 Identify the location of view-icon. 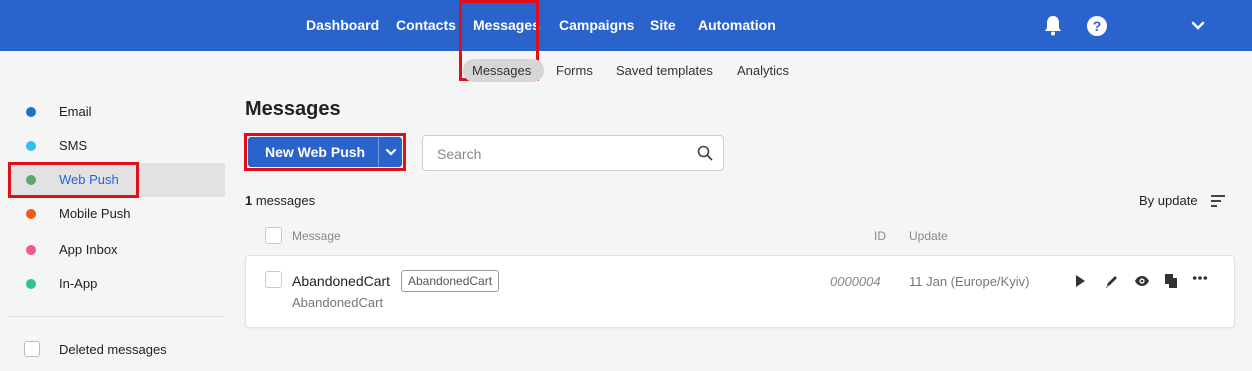
(1142, 281).